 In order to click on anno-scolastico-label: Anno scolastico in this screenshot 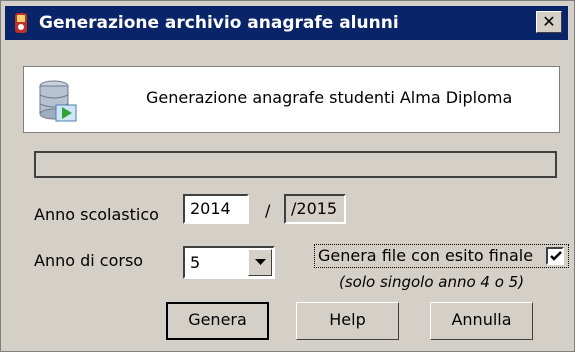, I will do `click(96, 214)`.